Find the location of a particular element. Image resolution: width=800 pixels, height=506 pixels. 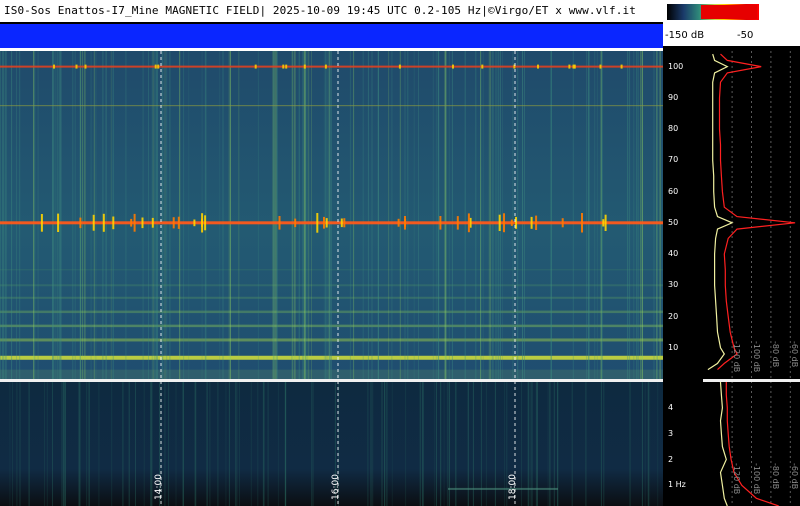

colorbar-max-label: -50 is located at coordinates (745, 35).